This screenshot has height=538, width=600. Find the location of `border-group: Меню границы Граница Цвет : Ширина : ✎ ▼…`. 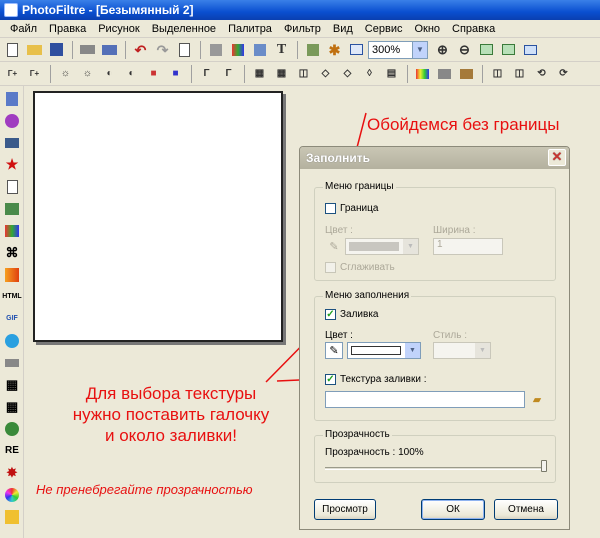

border-group: Меню границы Граница Цвет : Ширина : ✎ ▼… is located at coordinates (435, 231).